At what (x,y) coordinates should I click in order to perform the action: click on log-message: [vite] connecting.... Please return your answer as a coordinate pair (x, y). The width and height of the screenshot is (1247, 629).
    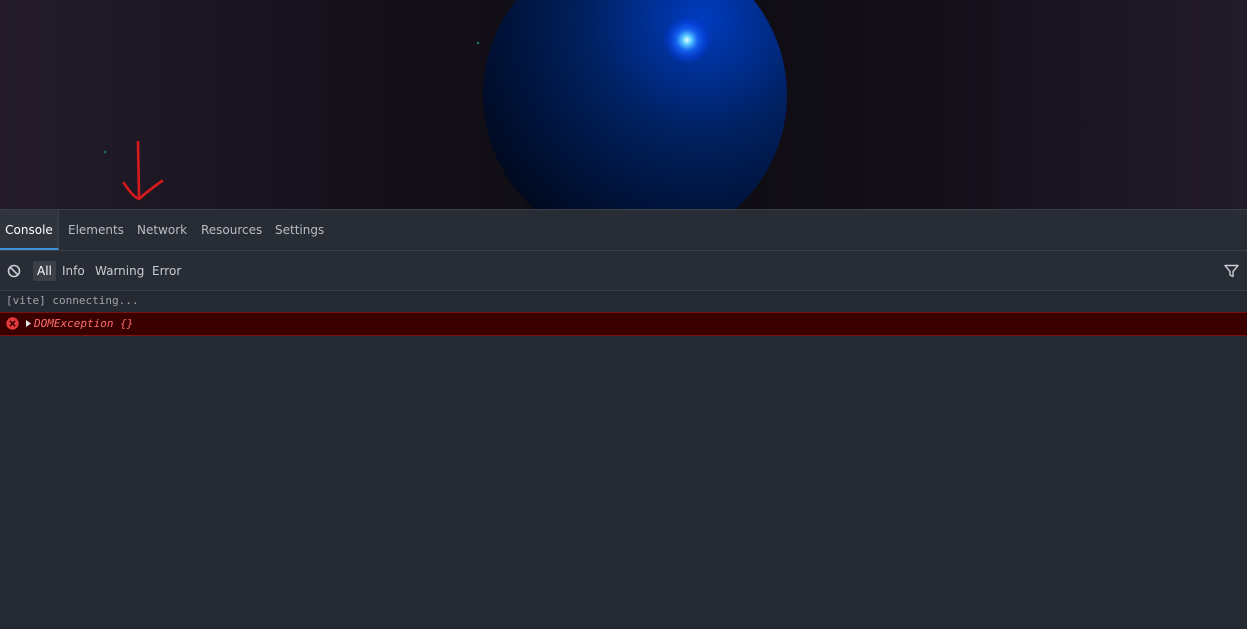
    Looking at the image, I should click on (72, 300).